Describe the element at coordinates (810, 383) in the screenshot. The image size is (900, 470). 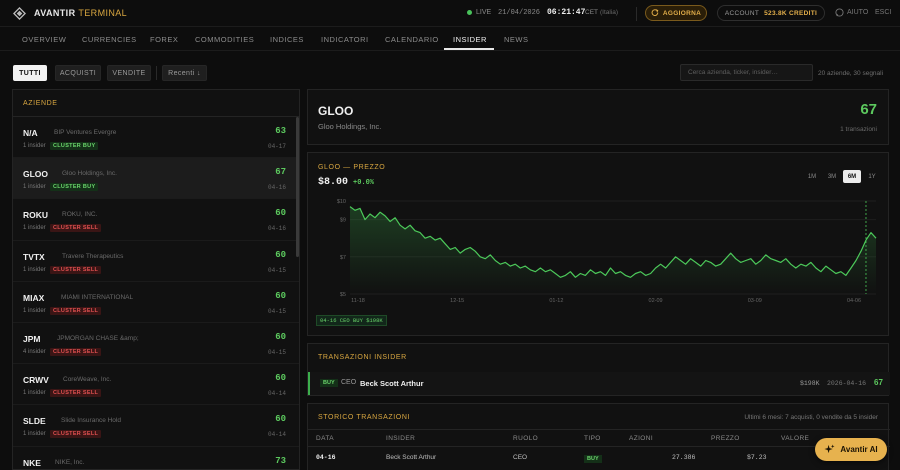
I see `transaction-value: $198K` at that location.